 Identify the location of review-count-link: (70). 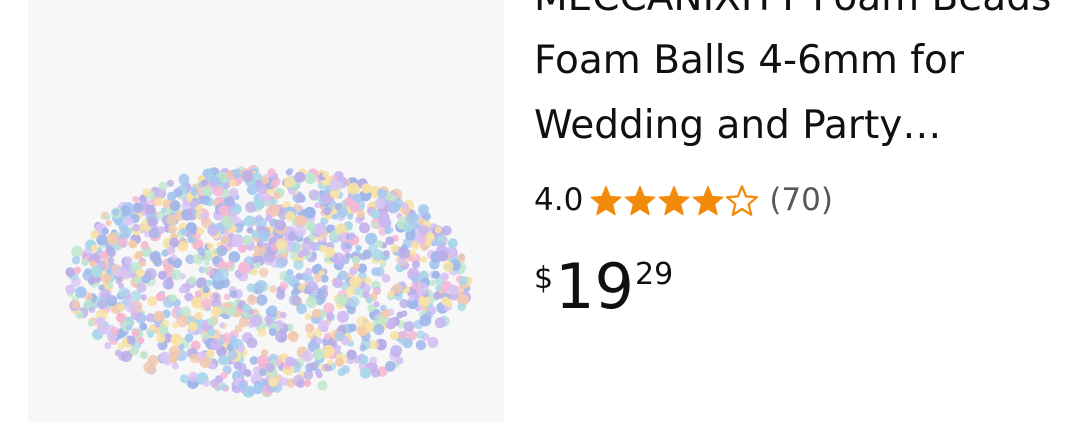
(801, 200).